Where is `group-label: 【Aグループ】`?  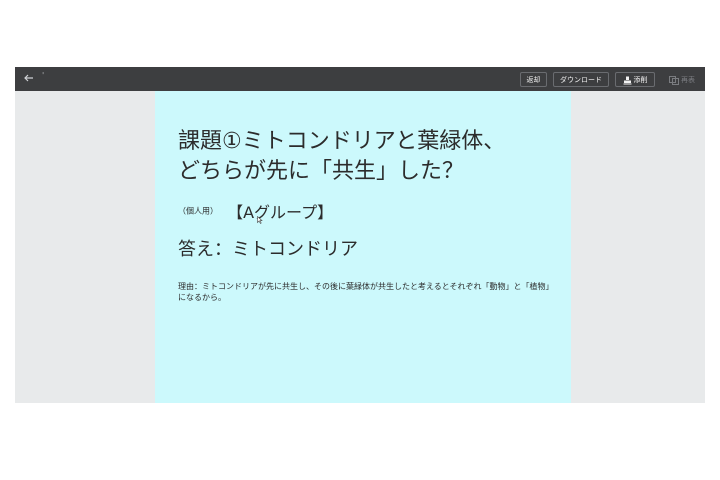
group-label: 【Aグループ】 is located at coordinates (280, 212).